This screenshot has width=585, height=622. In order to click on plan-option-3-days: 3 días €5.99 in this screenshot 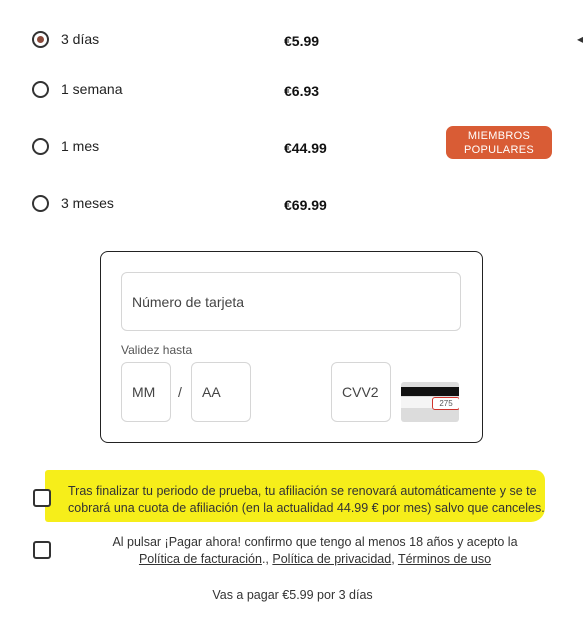, I will do `click(295, 42)`.